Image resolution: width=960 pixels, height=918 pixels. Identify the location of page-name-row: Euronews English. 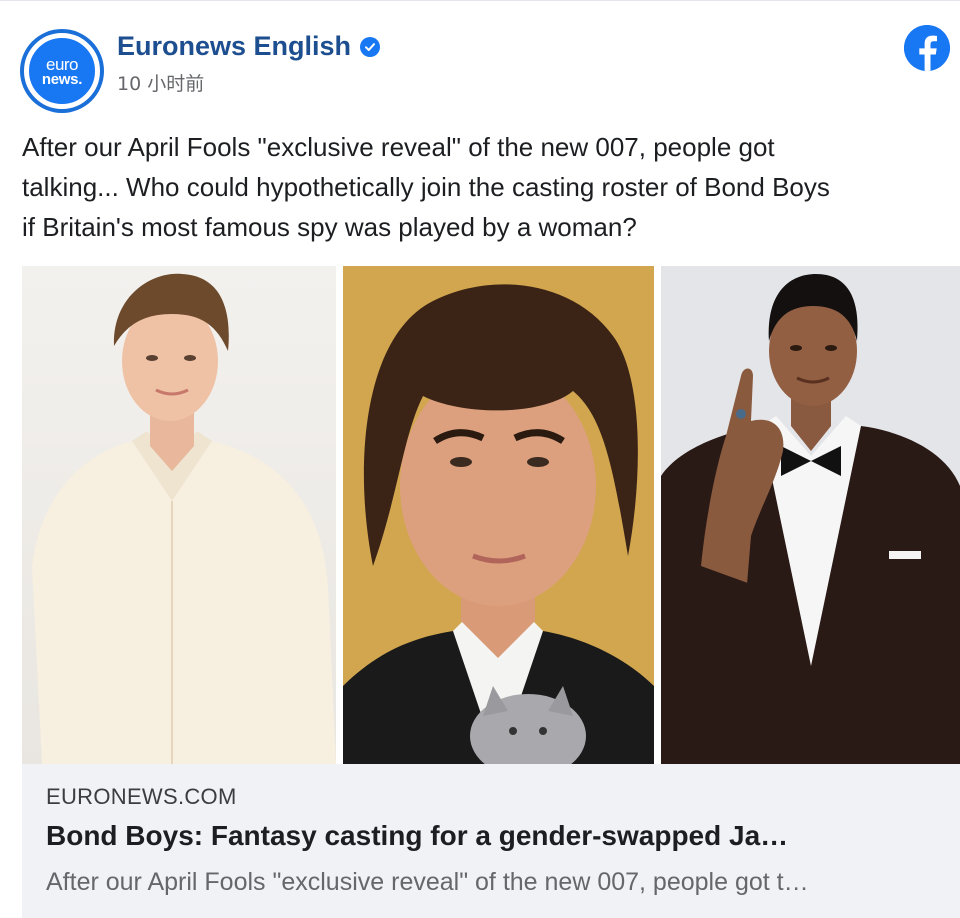
(249, 46).